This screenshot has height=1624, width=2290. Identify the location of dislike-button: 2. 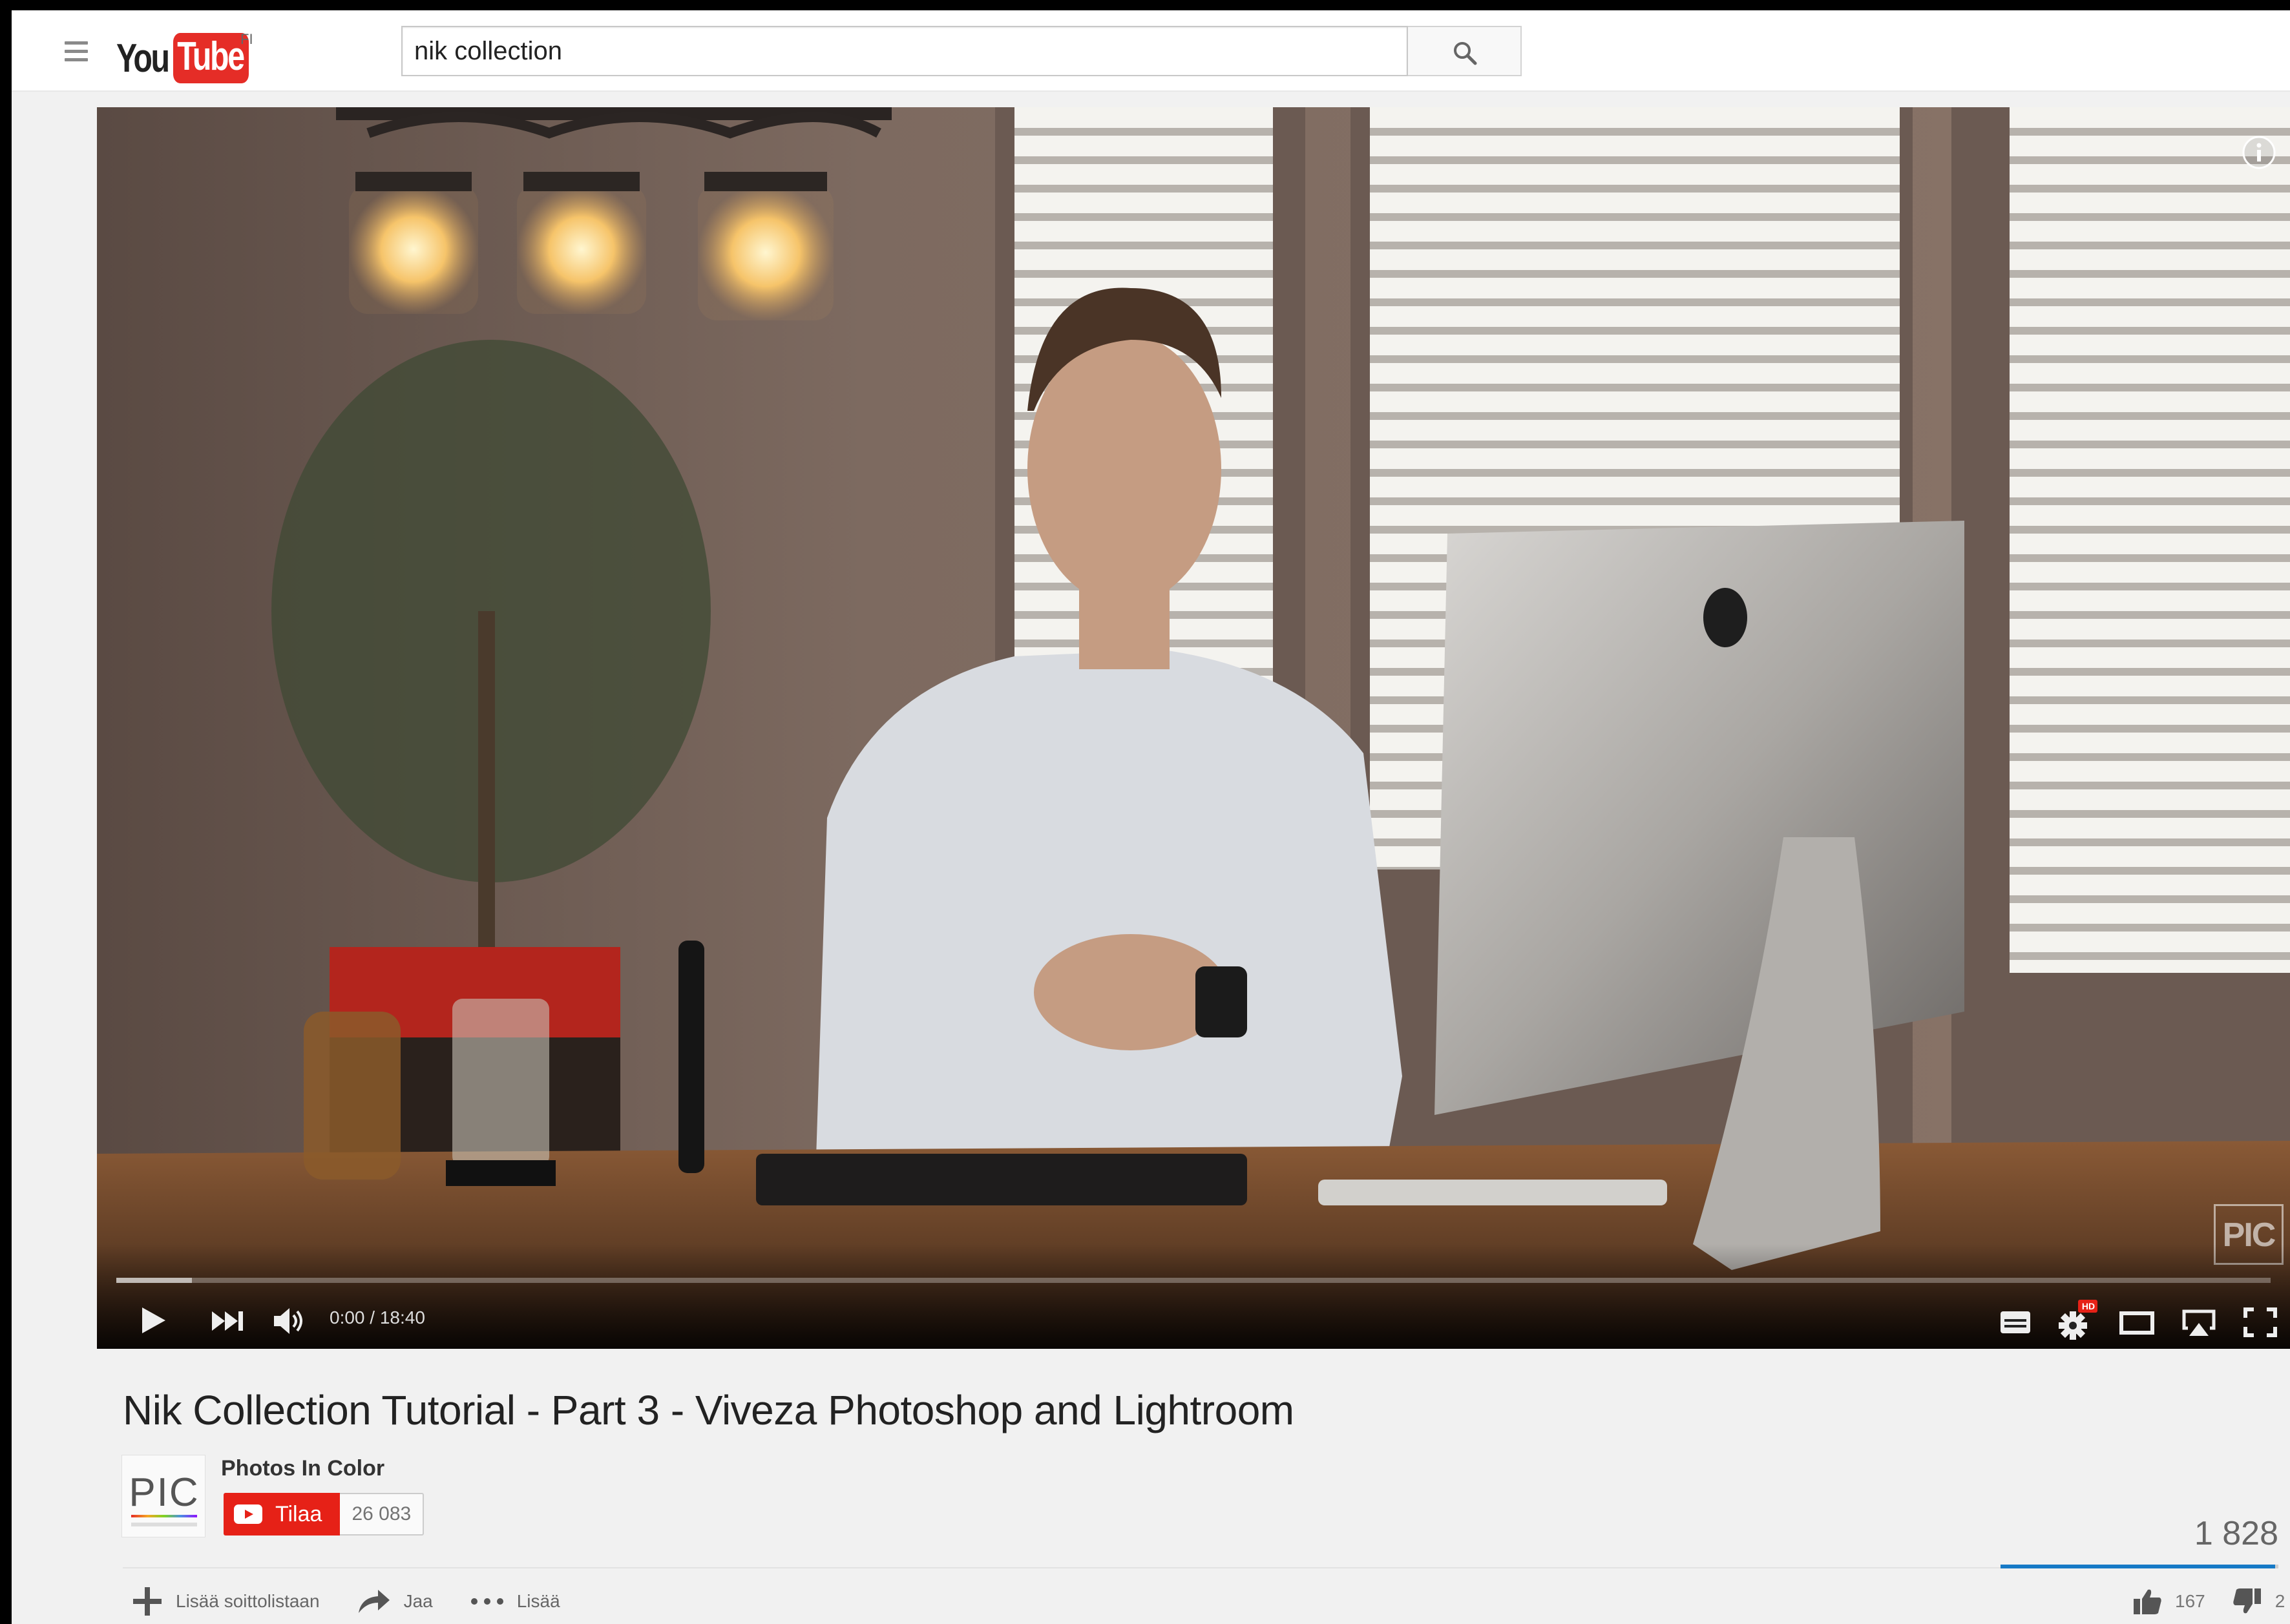
(2258, 1601).